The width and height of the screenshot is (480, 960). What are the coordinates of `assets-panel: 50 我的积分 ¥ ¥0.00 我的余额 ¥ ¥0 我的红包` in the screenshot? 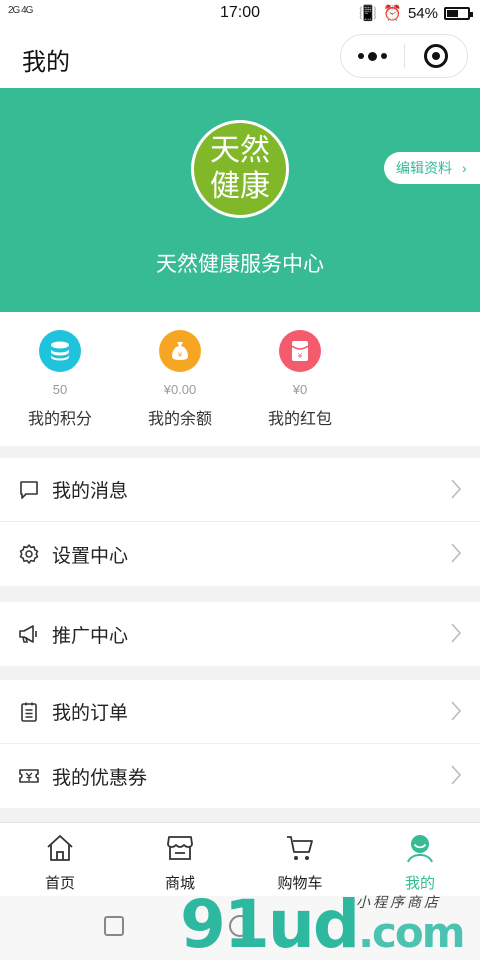 It's located at (240, 379).